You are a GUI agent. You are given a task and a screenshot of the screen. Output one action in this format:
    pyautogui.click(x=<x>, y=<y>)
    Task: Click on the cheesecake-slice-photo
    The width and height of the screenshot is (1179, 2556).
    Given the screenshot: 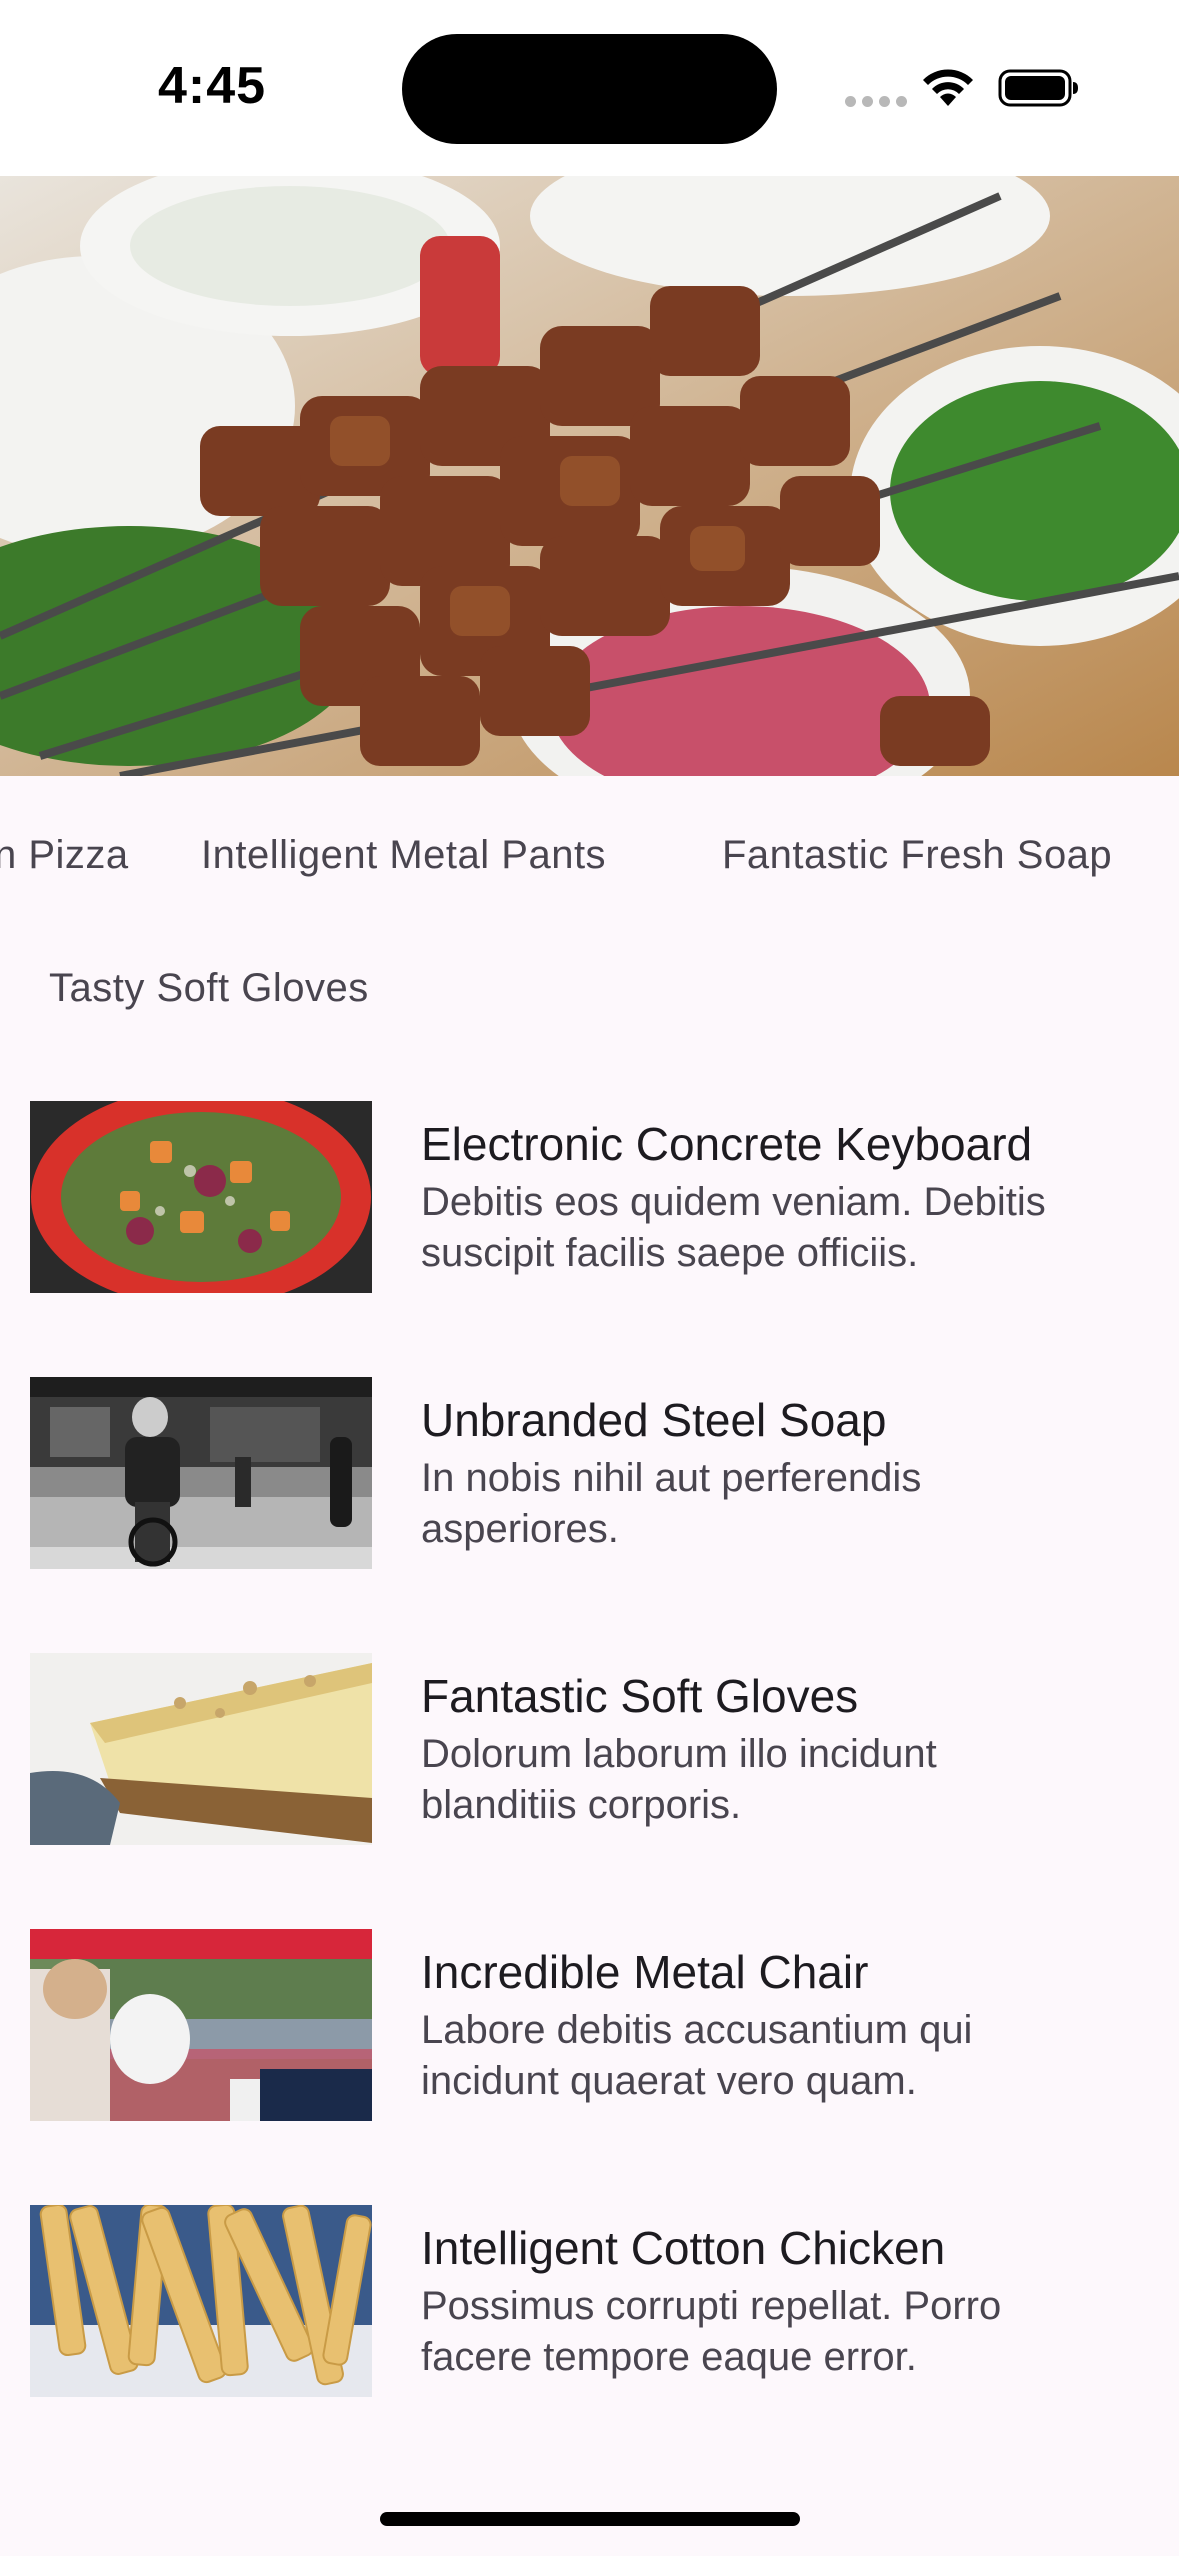 What is the action you would take?
    pyautogui.click(x=201, y=1749)
    